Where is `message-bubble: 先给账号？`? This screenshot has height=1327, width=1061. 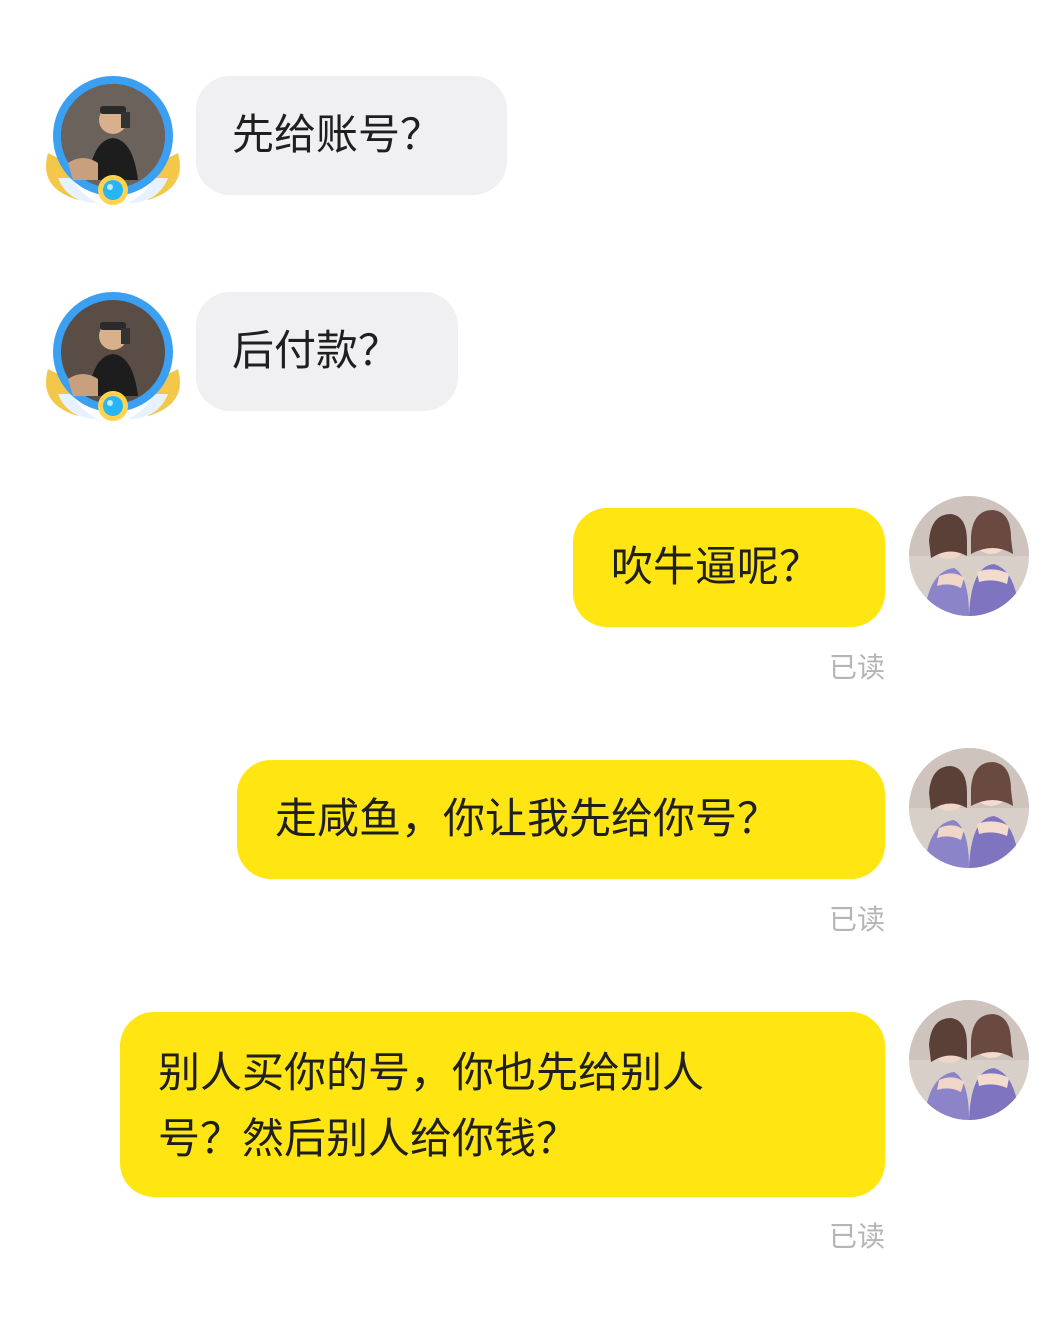 message-bubble: 先给账号？ is located at coordinates (351, 135).